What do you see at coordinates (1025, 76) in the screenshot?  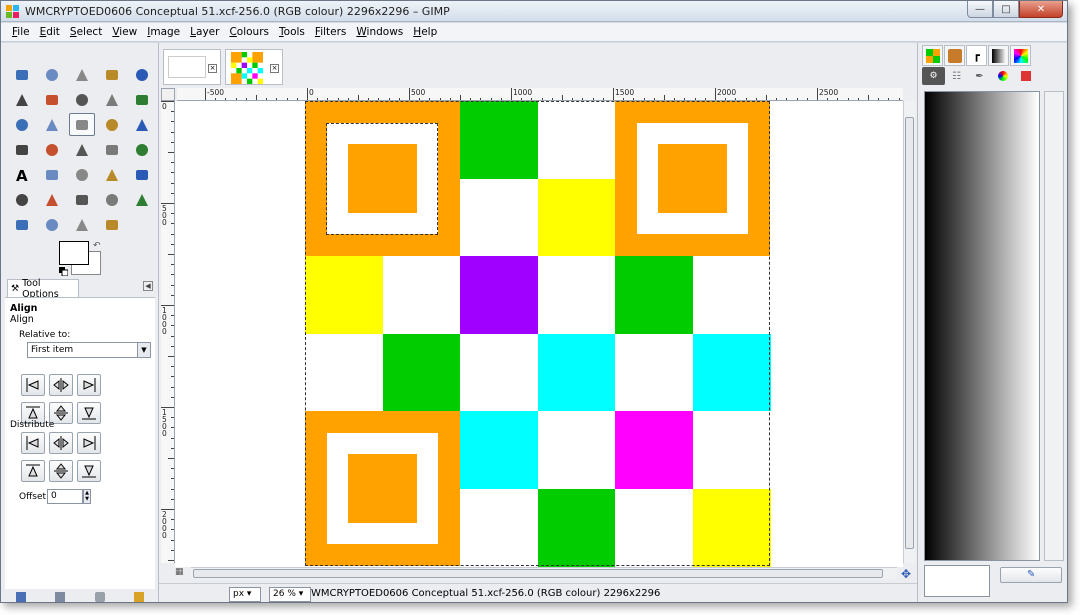 I see `tab-histogram` at bounding box center [1025, 76].